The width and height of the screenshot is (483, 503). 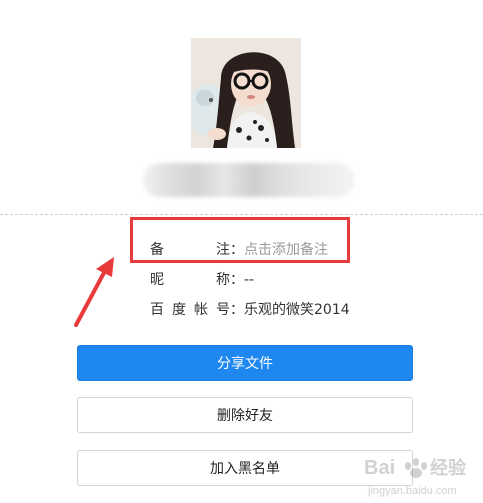 I want to click on divider, so click(x=241, y=214).